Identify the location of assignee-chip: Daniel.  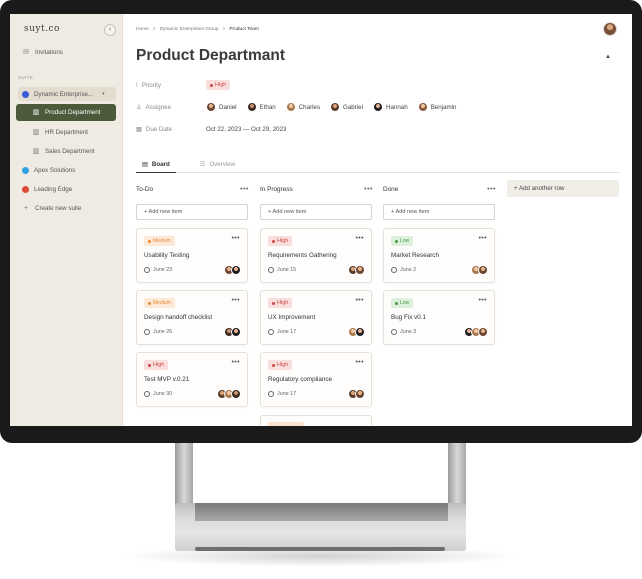
(221, 107).